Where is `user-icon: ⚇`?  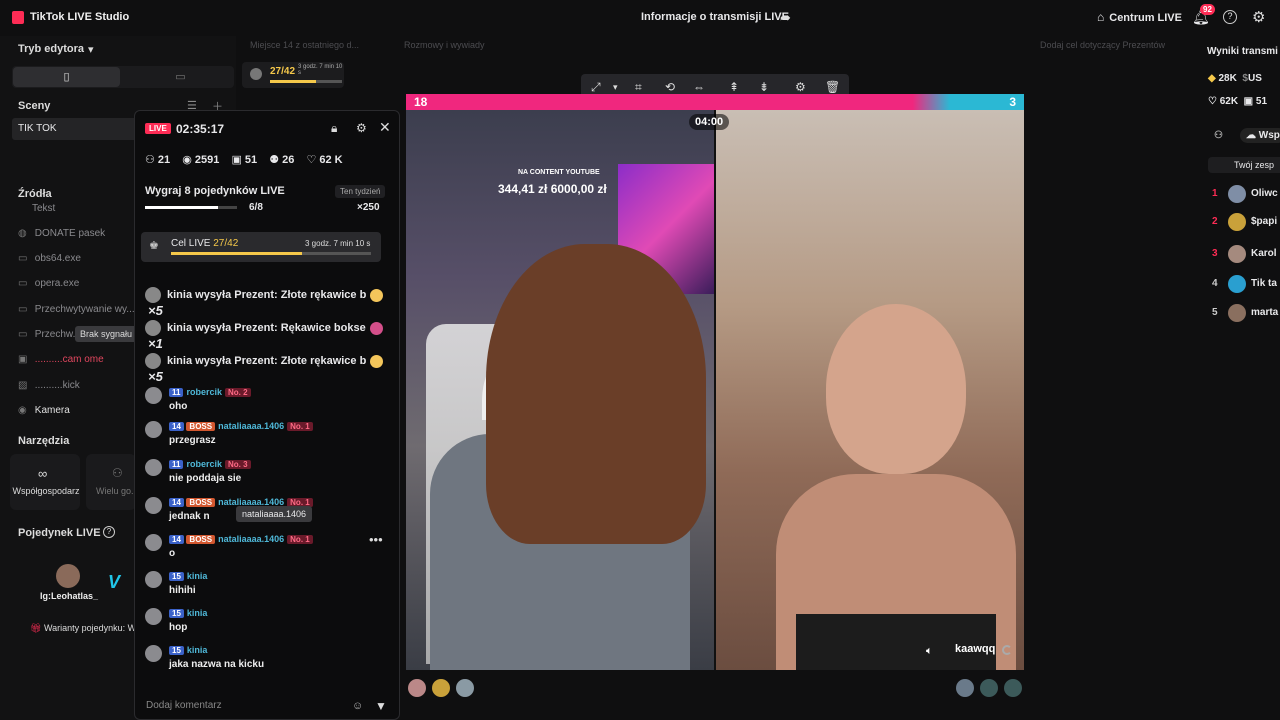
user-icon: ⚇ is located at coordinates (1218, 135).